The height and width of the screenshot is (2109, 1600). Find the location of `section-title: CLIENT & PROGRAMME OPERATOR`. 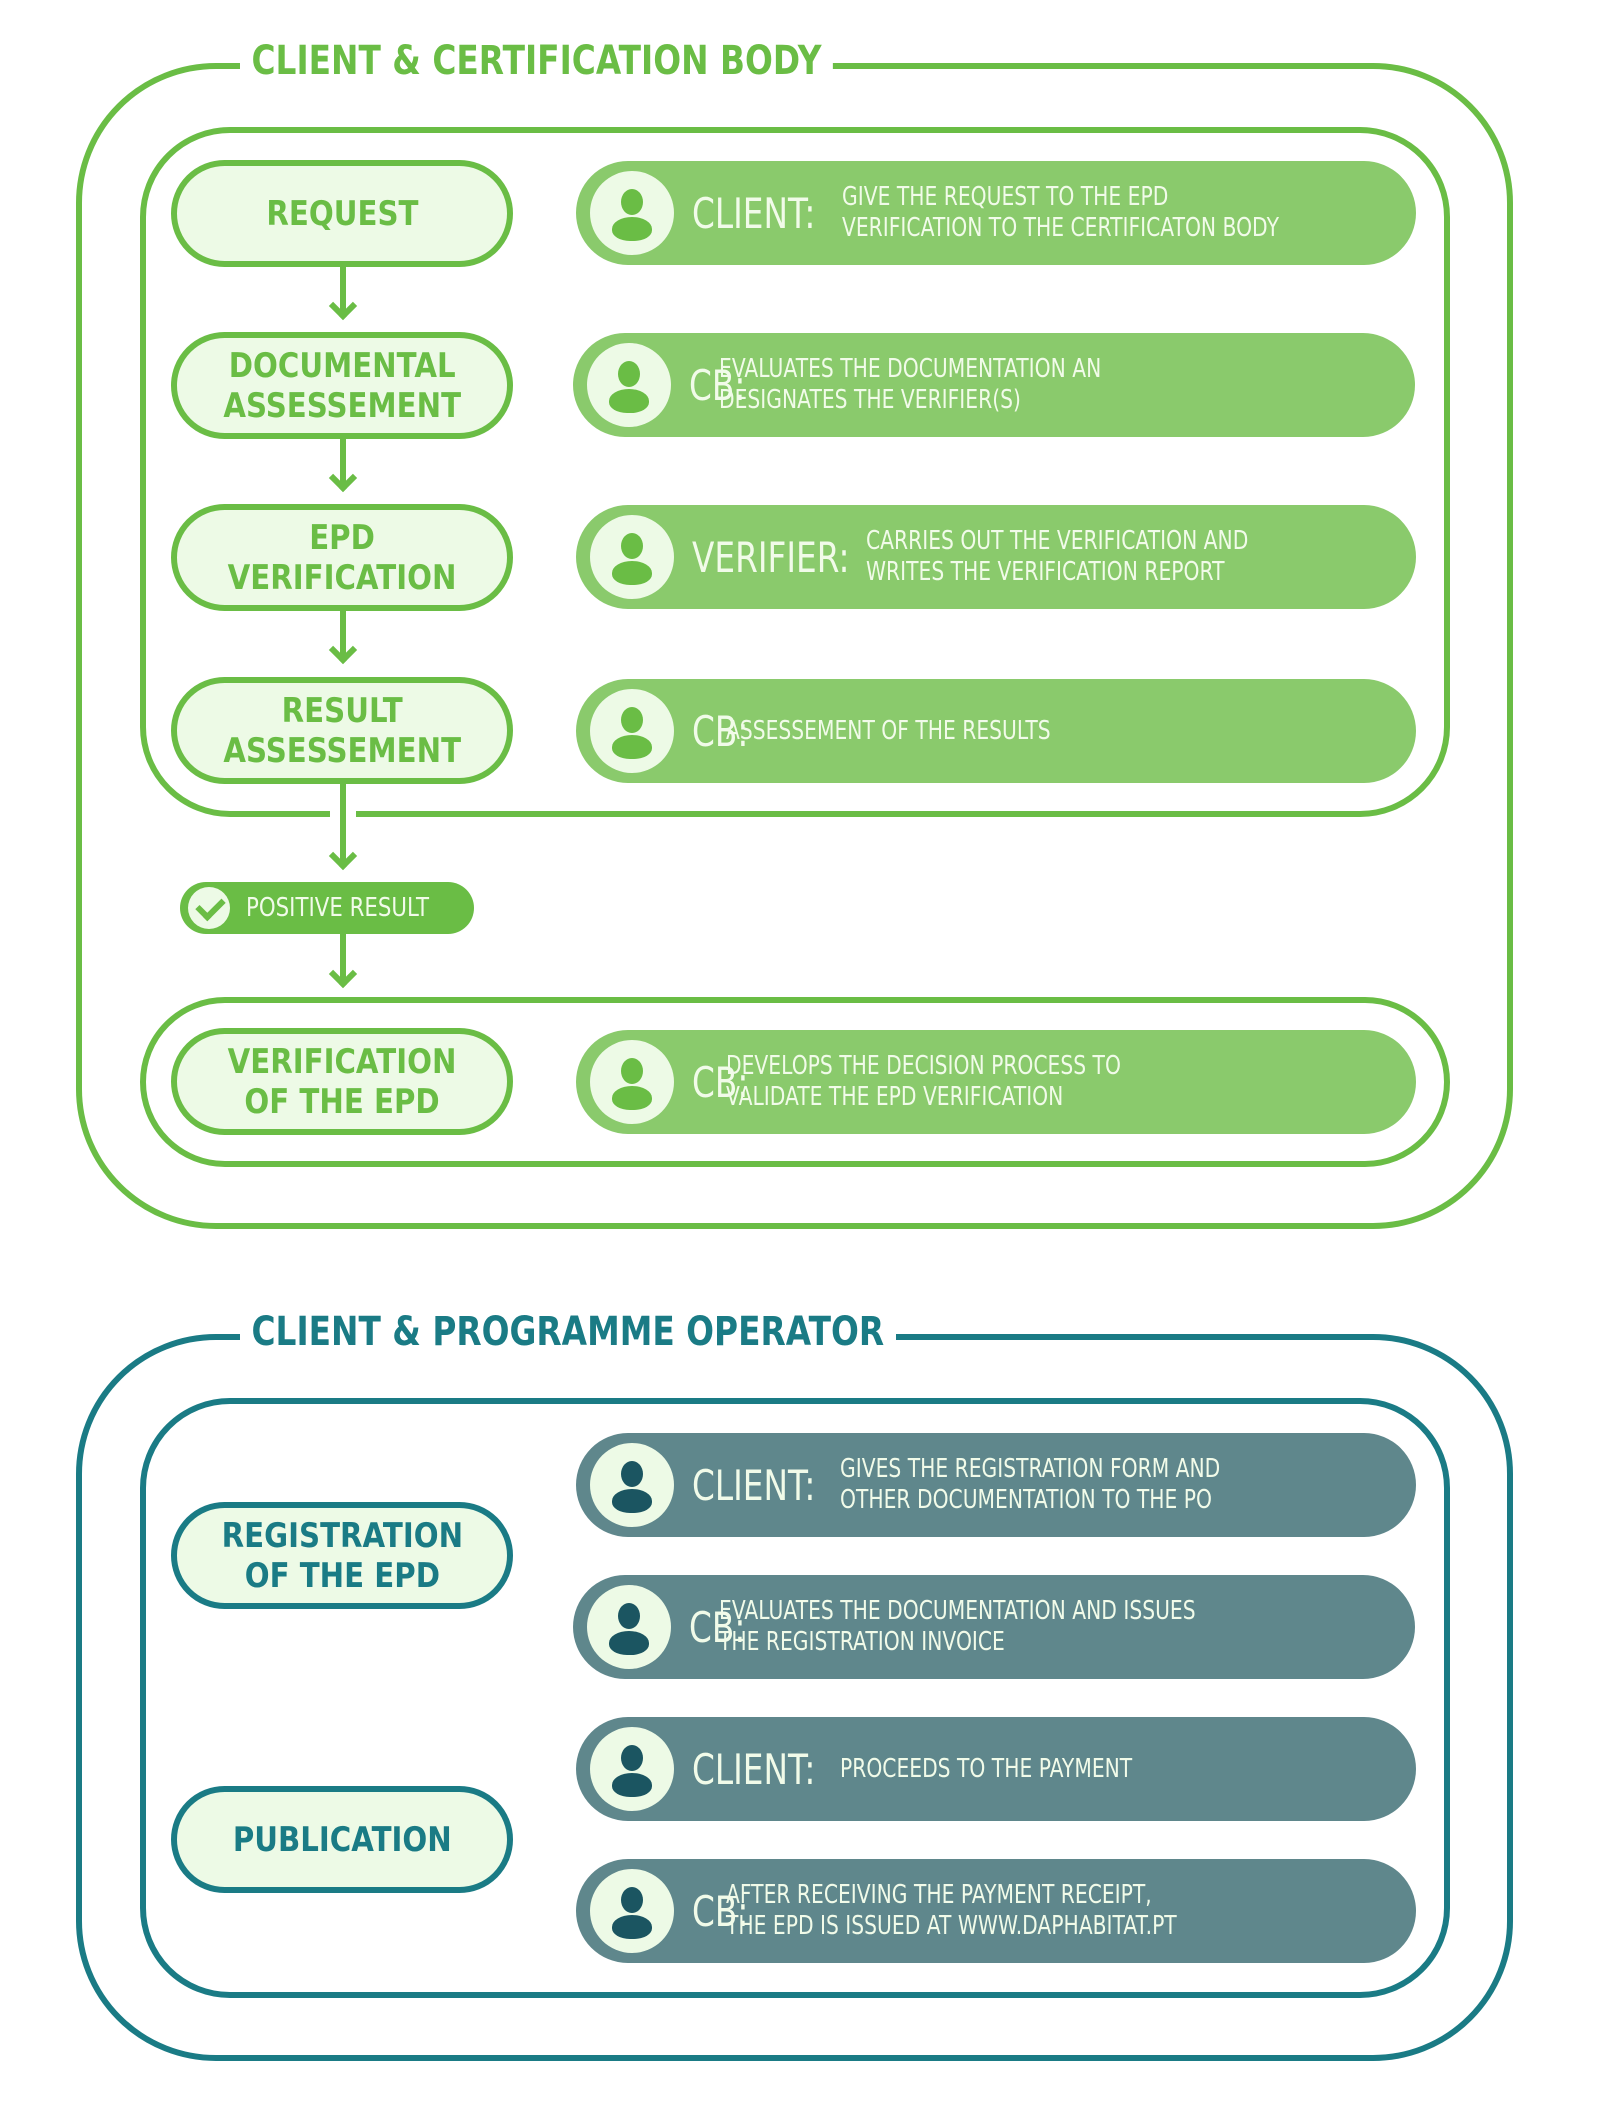

section-title: CLIENT & PROGRAMME OPERATOR is located at coordinates (568, 1332).